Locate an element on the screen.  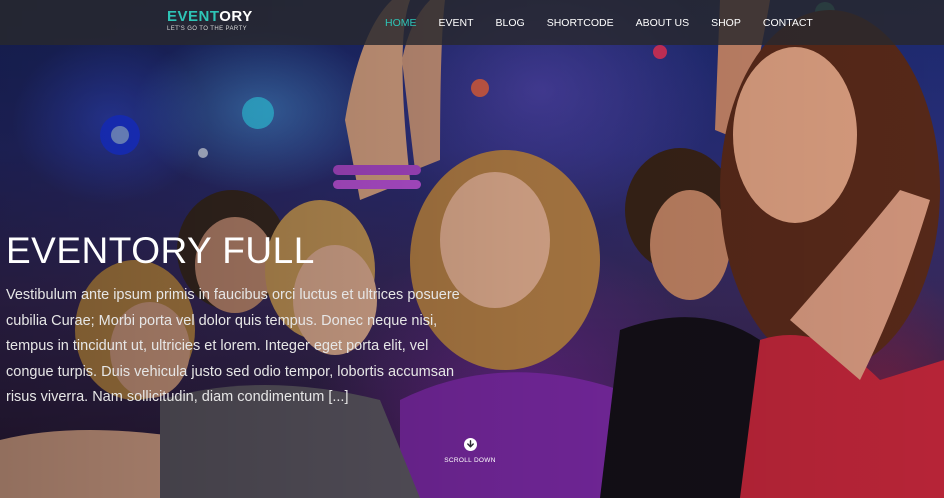
nav-shortcode: SHORTCODE is located at coordinates (580, 23).